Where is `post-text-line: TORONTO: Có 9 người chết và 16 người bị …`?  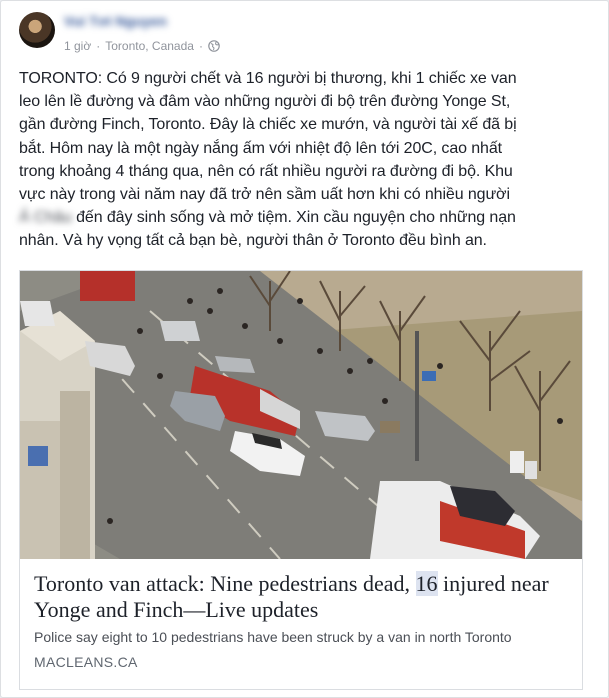
post-text-line: TORONTO: Có 9 người chết và 16 người bị … is located at coordinates (268, 78).